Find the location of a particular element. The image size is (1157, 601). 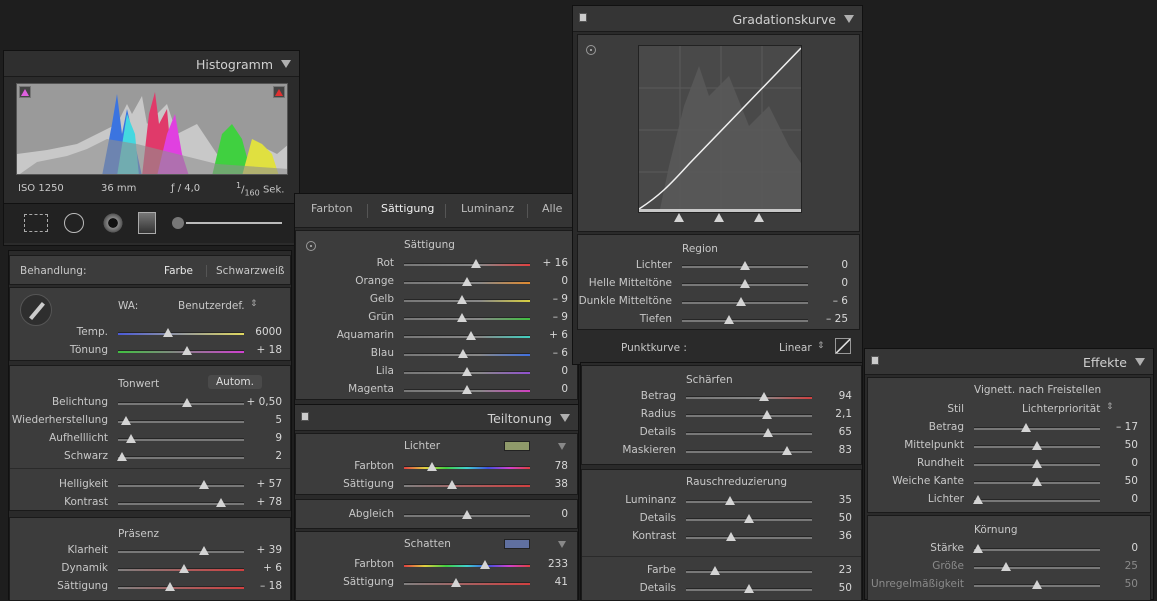

slider-track-maskieren is located at coordinates (749, 450).